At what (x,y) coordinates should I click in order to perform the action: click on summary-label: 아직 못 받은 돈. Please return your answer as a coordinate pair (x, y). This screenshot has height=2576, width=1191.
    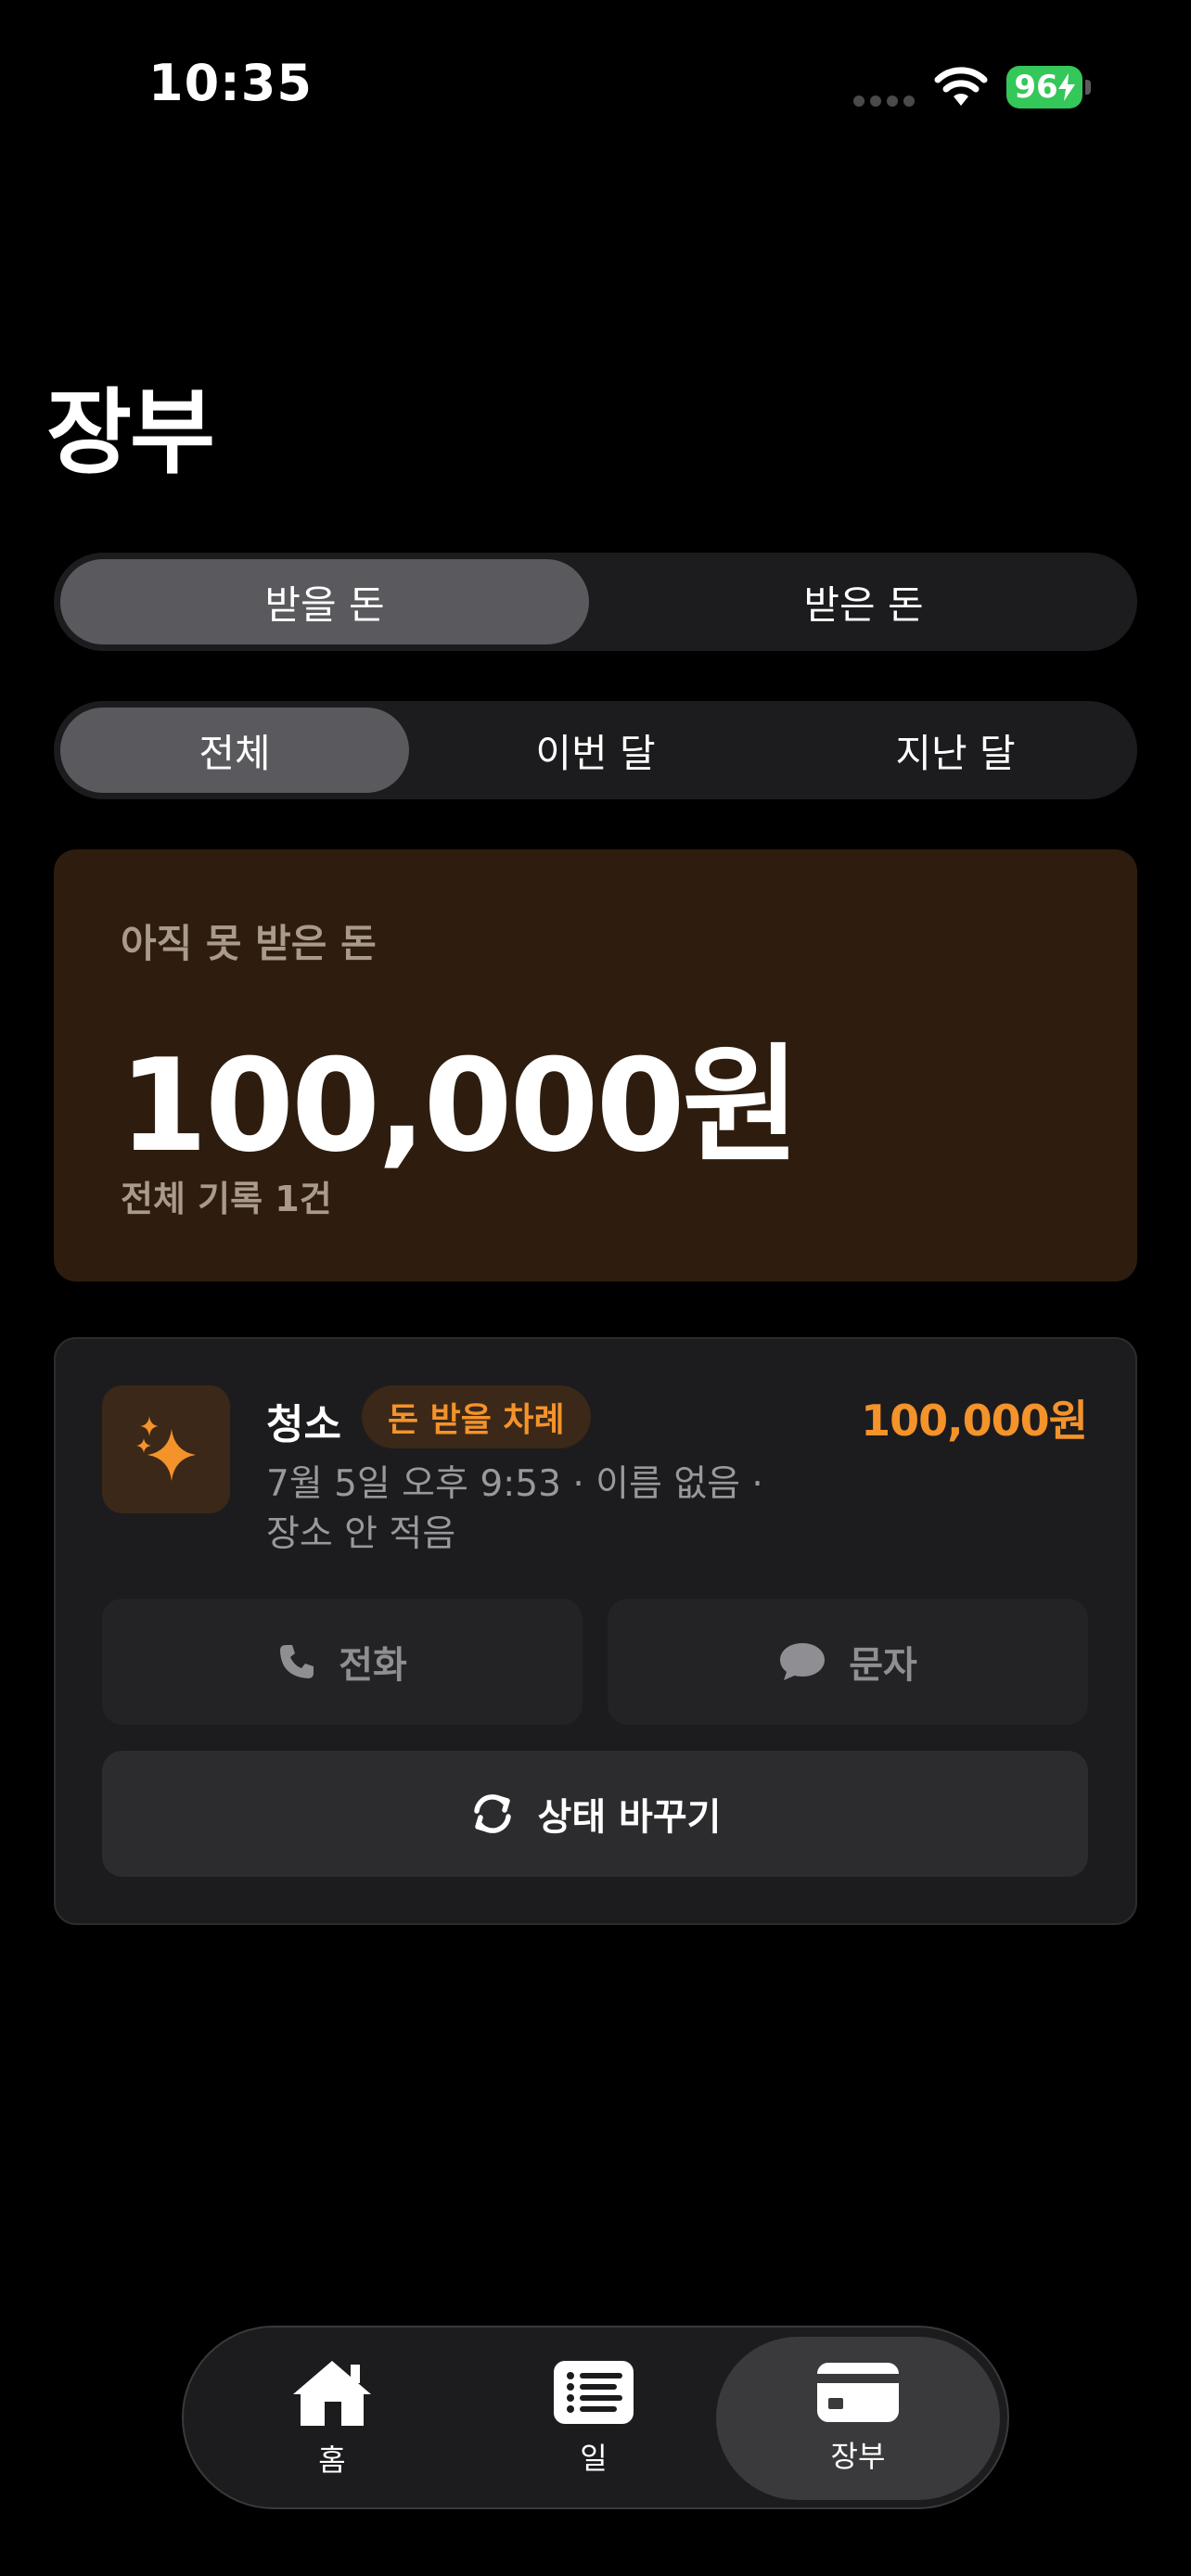
    Looking at the image, I should click on (249, 943).